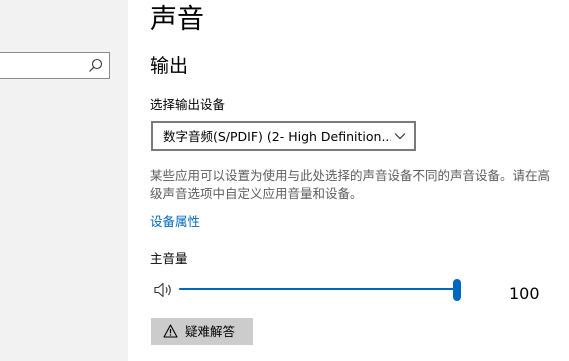 This screenshot has height=361, width=569. Describe the element at coordinates (169, 66) in the screenshot. I see `output-section-heading: 输出` at that location.